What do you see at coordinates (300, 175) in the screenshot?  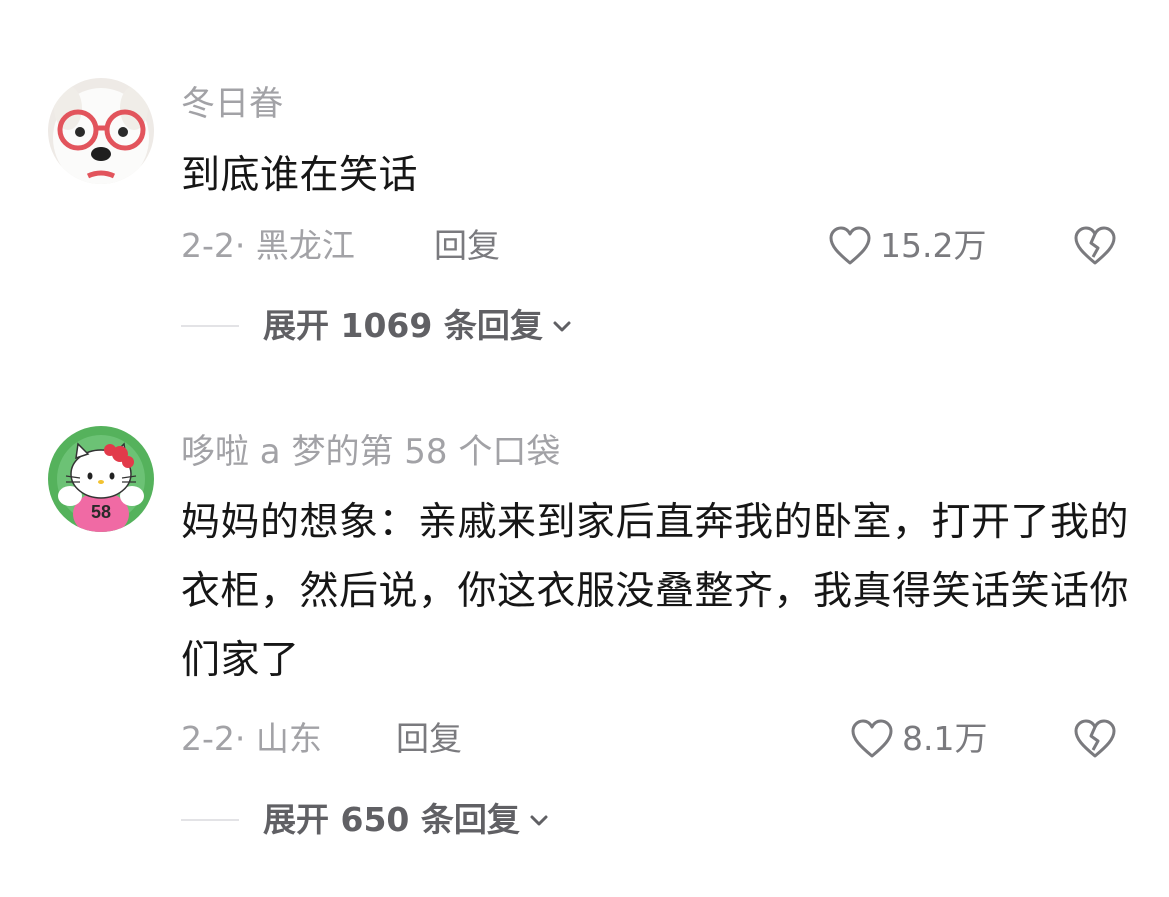 I see `comment-text: 到底谁在笑话` at bounding box center [300, 175].